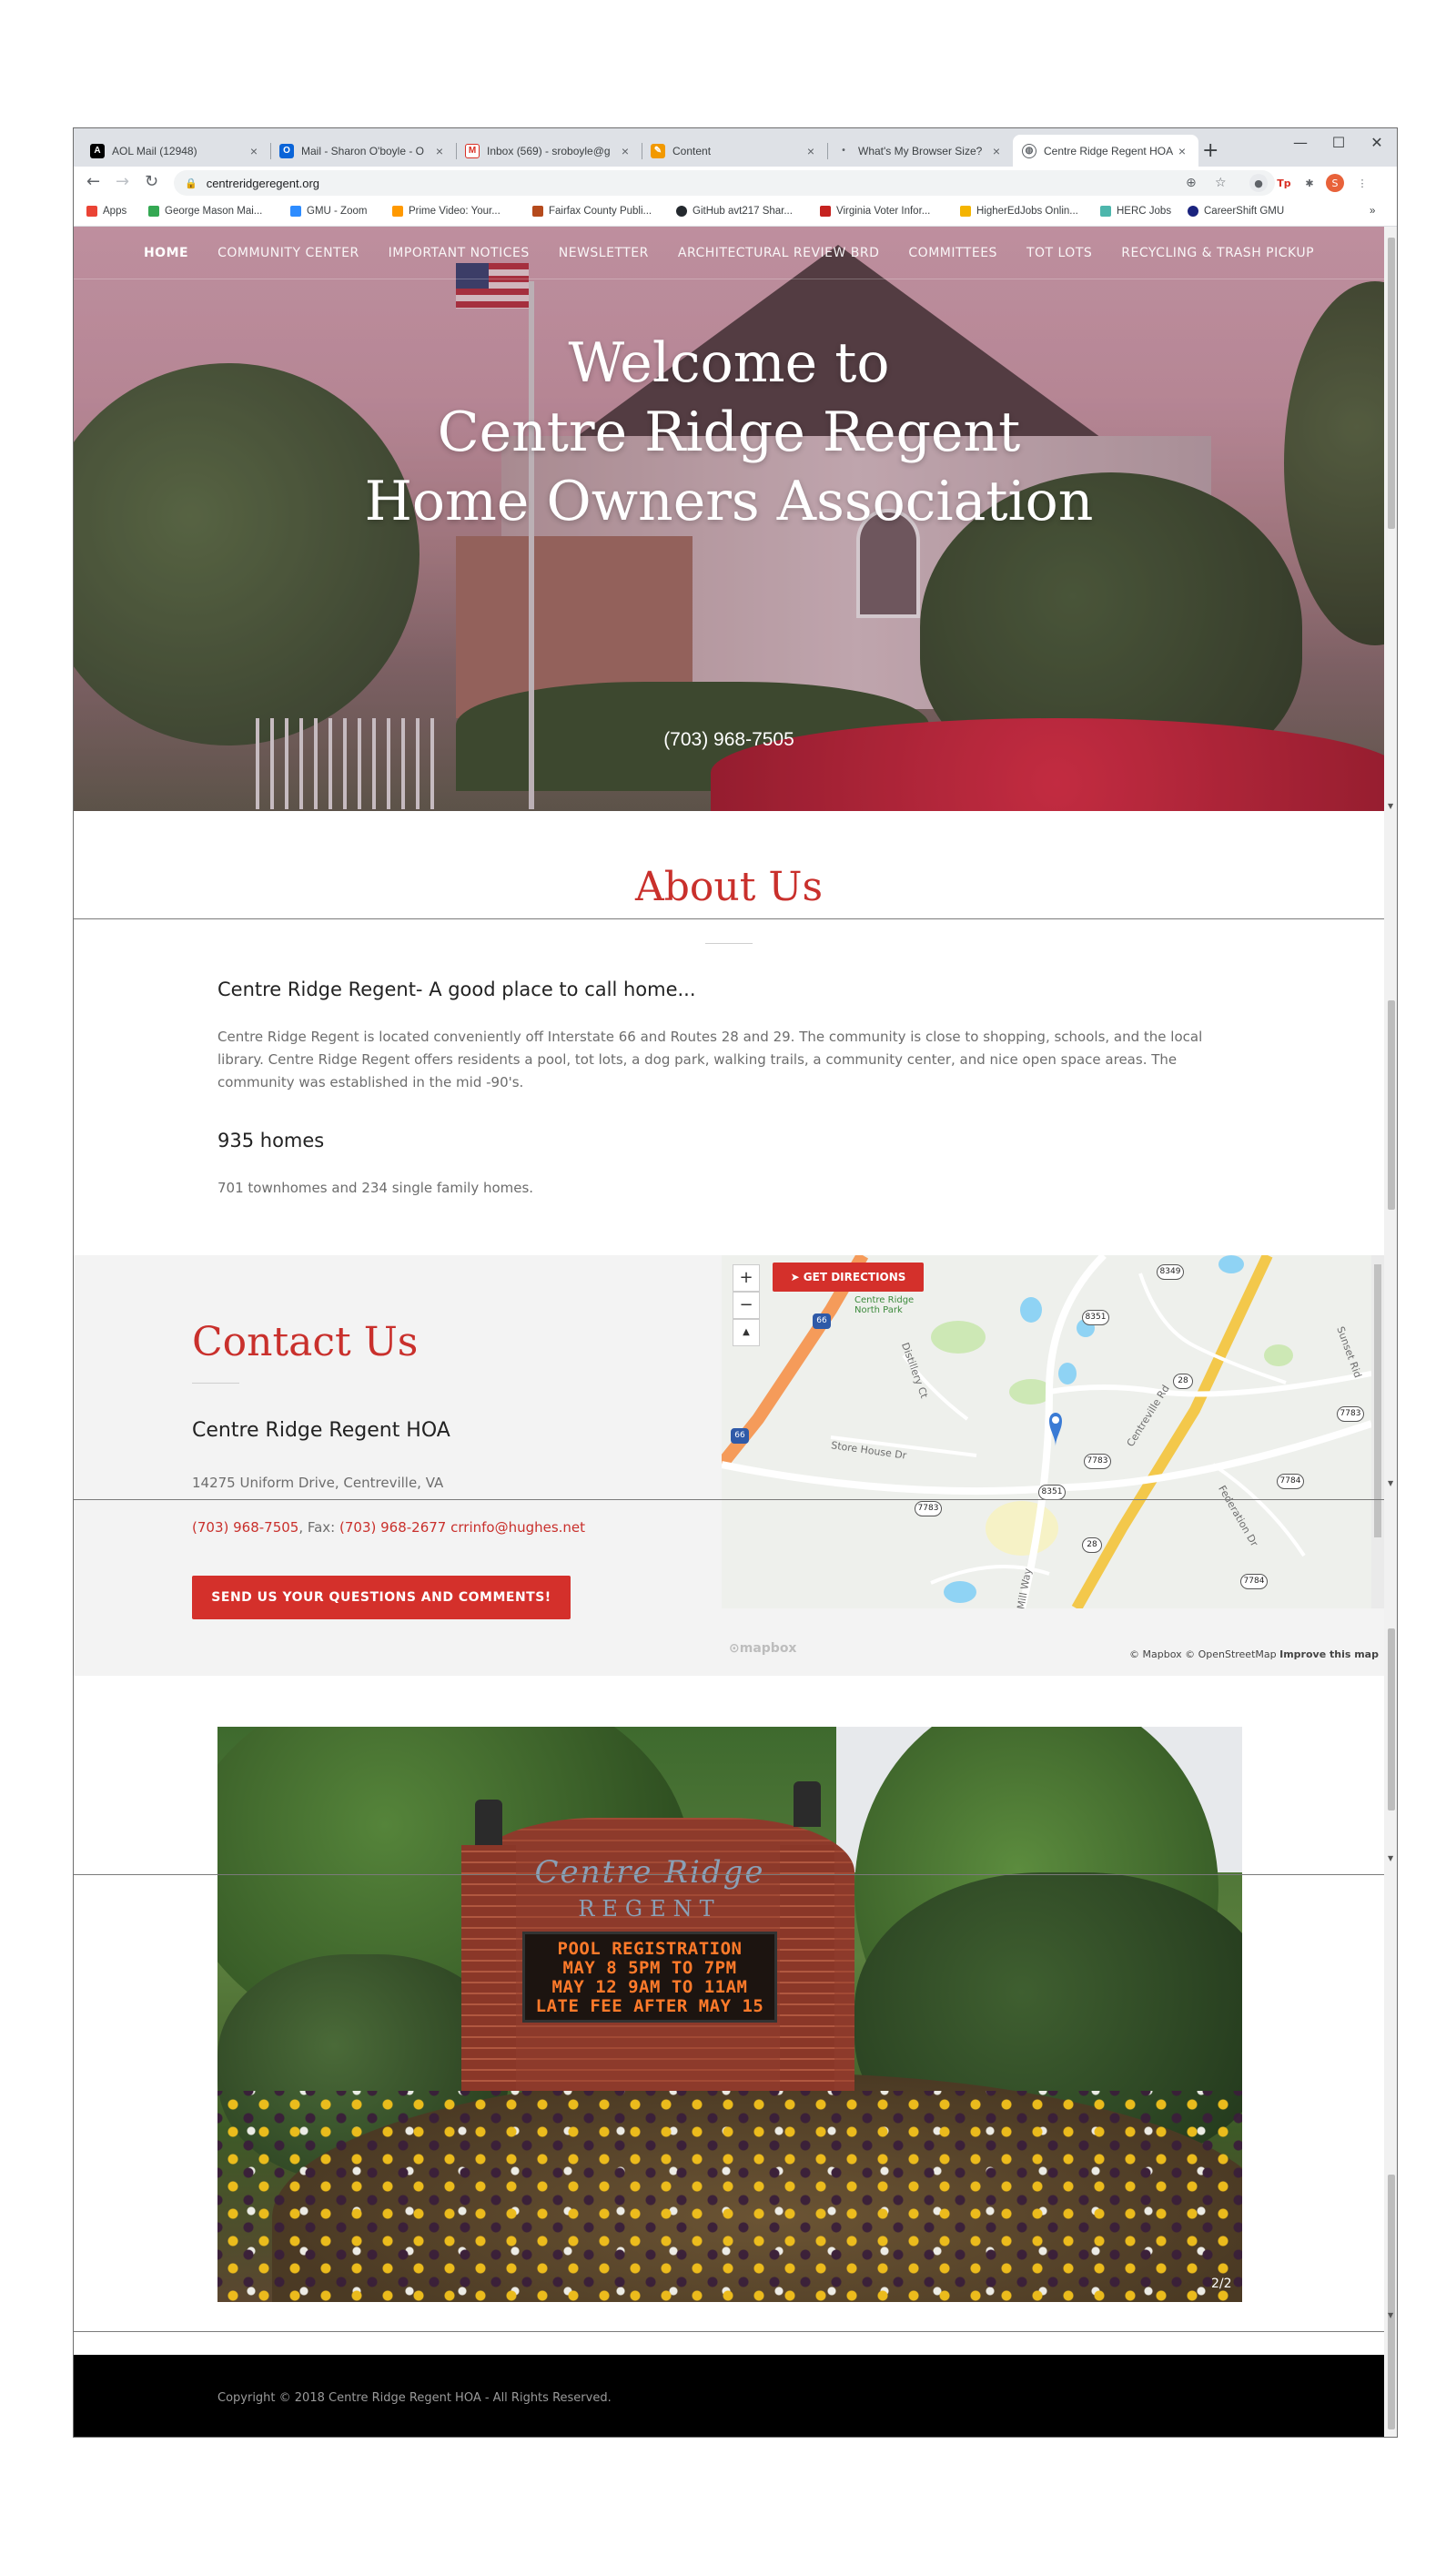 The width and height of the screenshot is (1456, 2576). Describe the element at coordinates (93, 181) in the screenshot. I see `back-arrow-icon: ←` at that location.